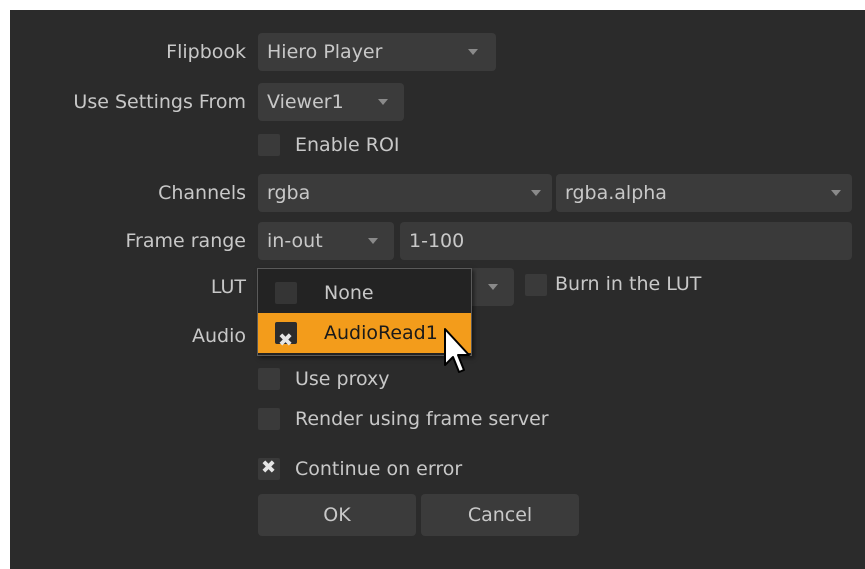 The image size is (865, 569). I want to click on frame-range-value: 1-100, so click(437, 241).